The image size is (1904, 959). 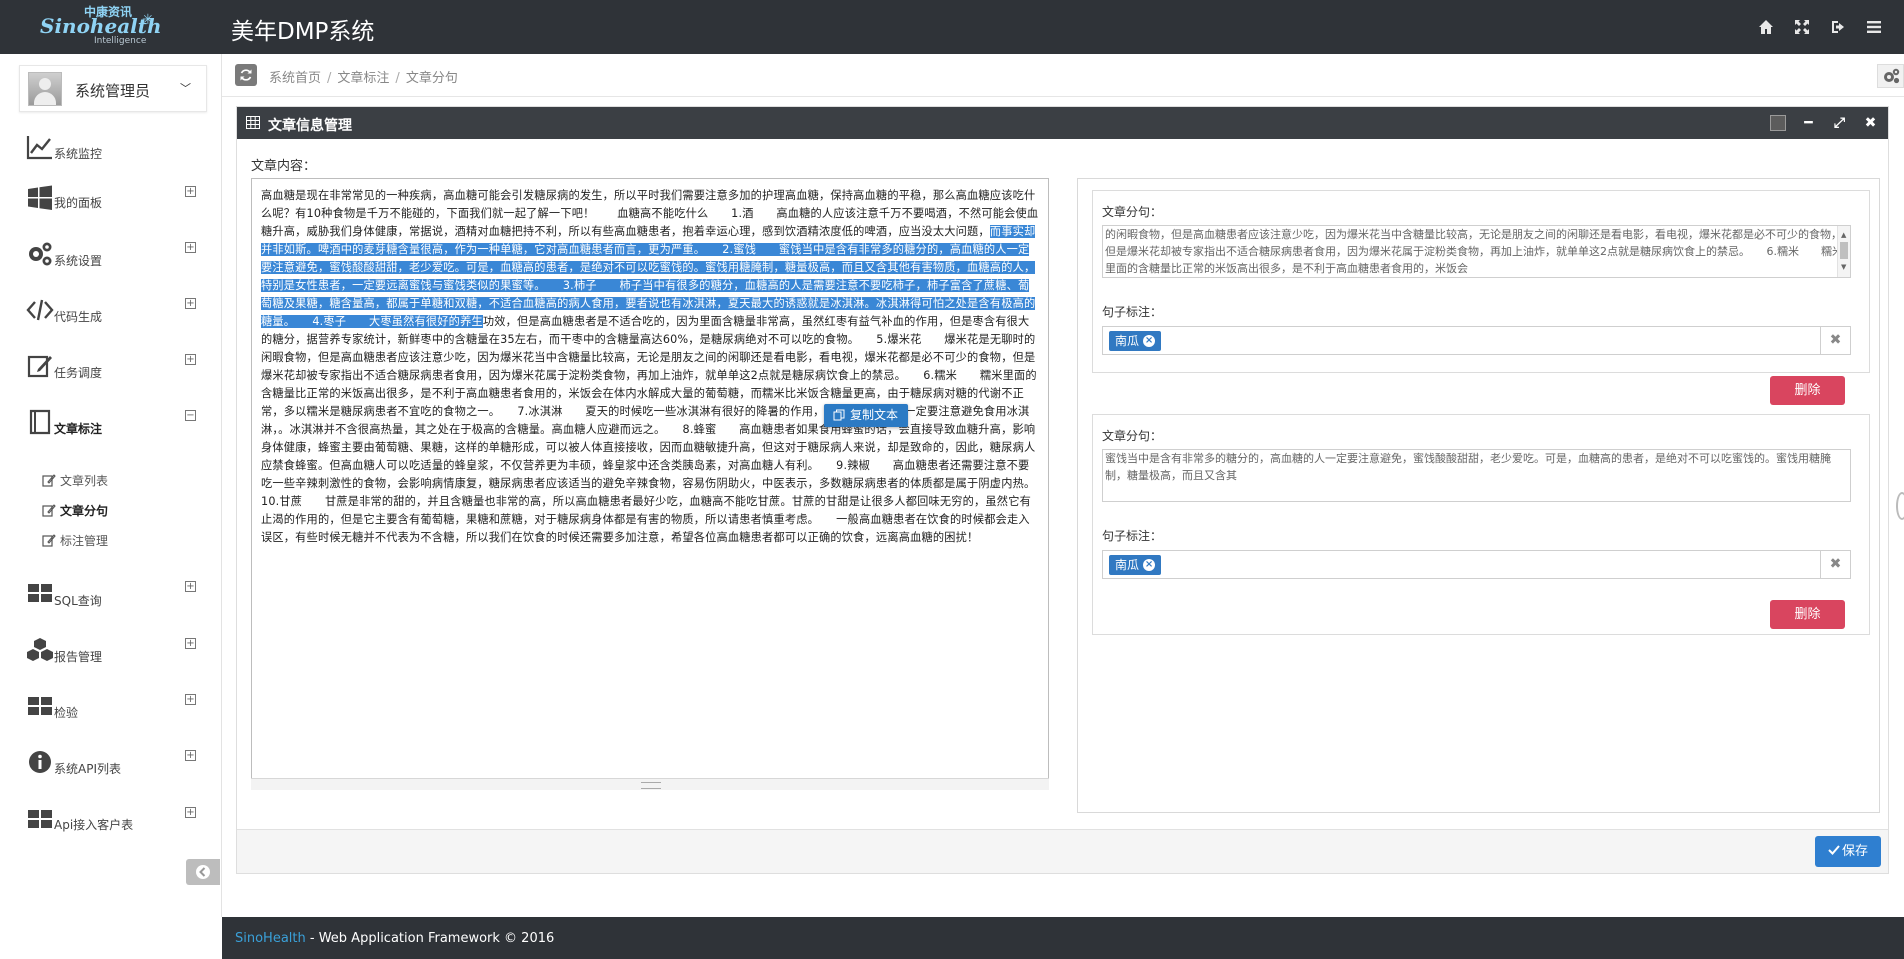 I want to click on sidebar-item-label: 代码生成, so click(x=78, y=317).